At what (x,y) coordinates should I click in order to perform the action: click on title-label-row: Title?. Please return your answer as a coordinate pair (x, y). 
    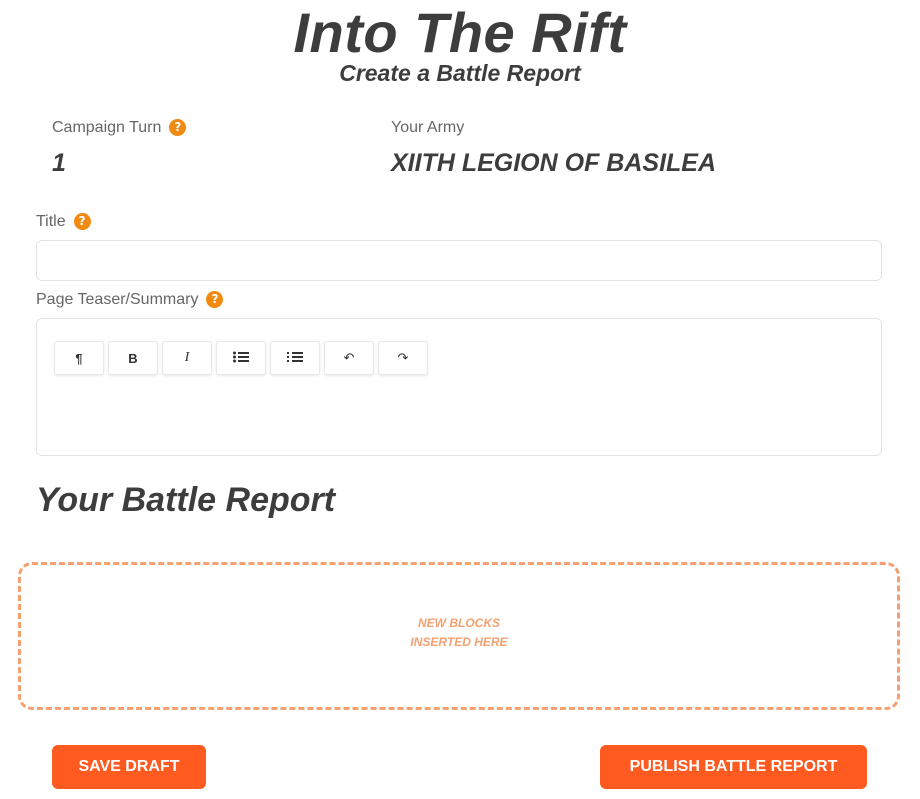
    Looking at the image, I should click on (63, 222).